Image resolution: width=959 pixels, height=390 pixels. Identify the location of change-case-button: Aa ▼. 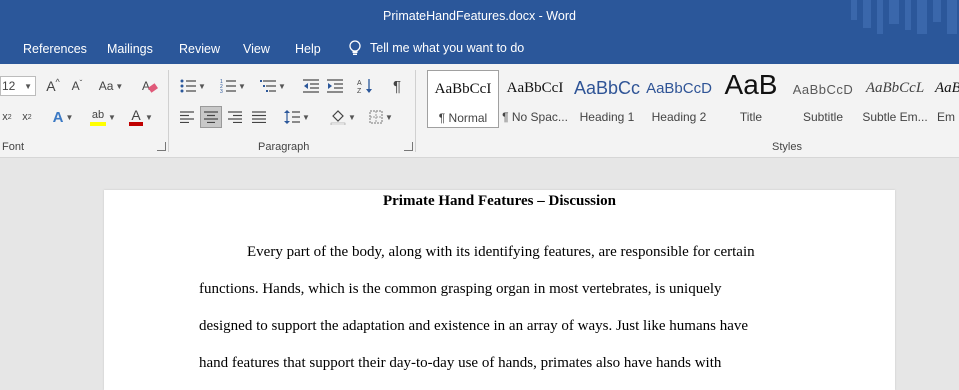
(111, 86).